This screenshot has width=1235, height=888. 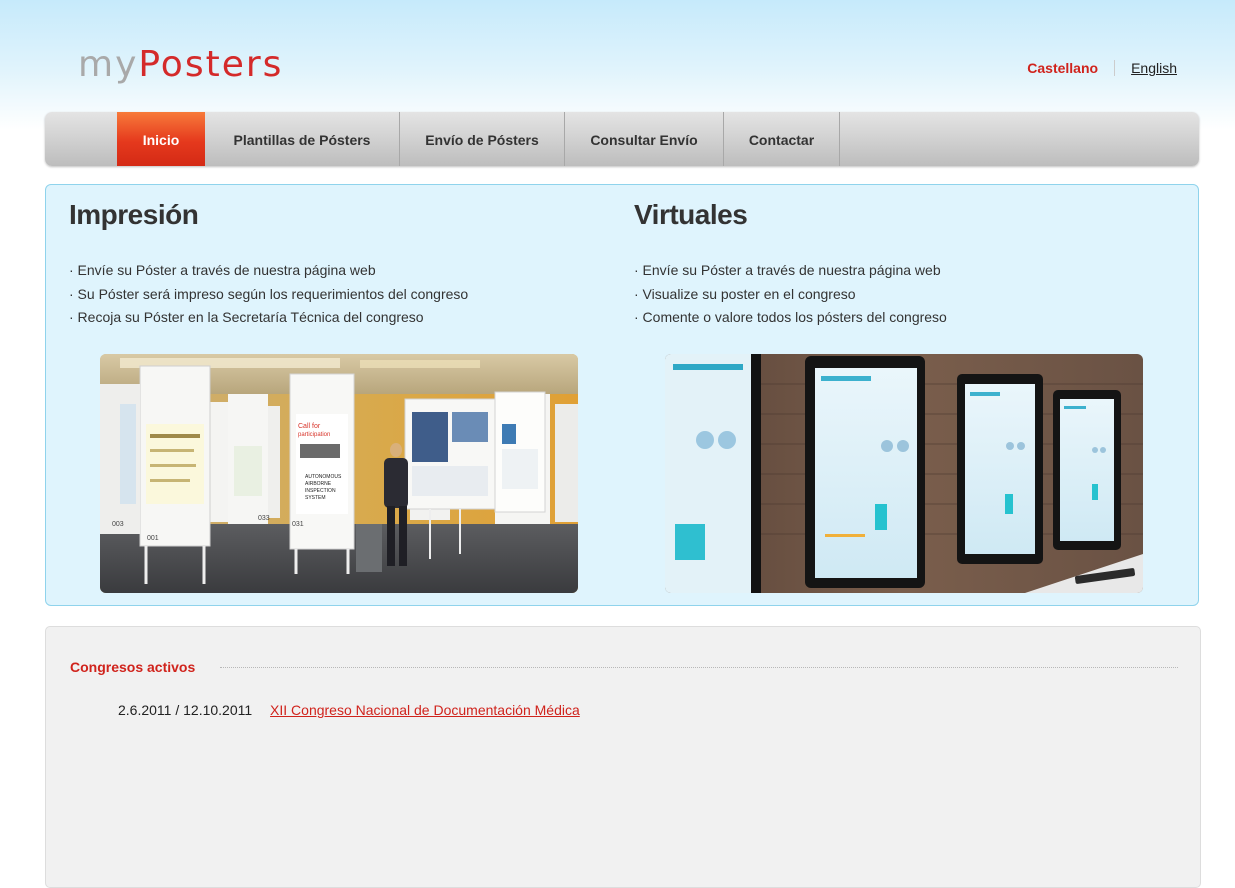 I want to click on virtual-screens-illustration, so click(x=904, y=473).